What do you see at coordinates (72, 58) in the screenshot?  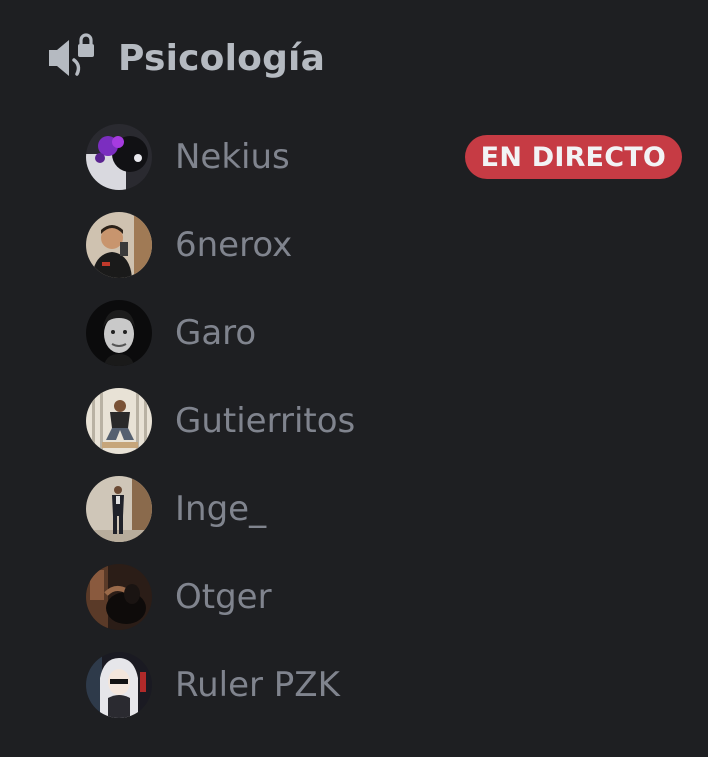 I see `speaker-lock-icon` at bounding box center [72, 58].